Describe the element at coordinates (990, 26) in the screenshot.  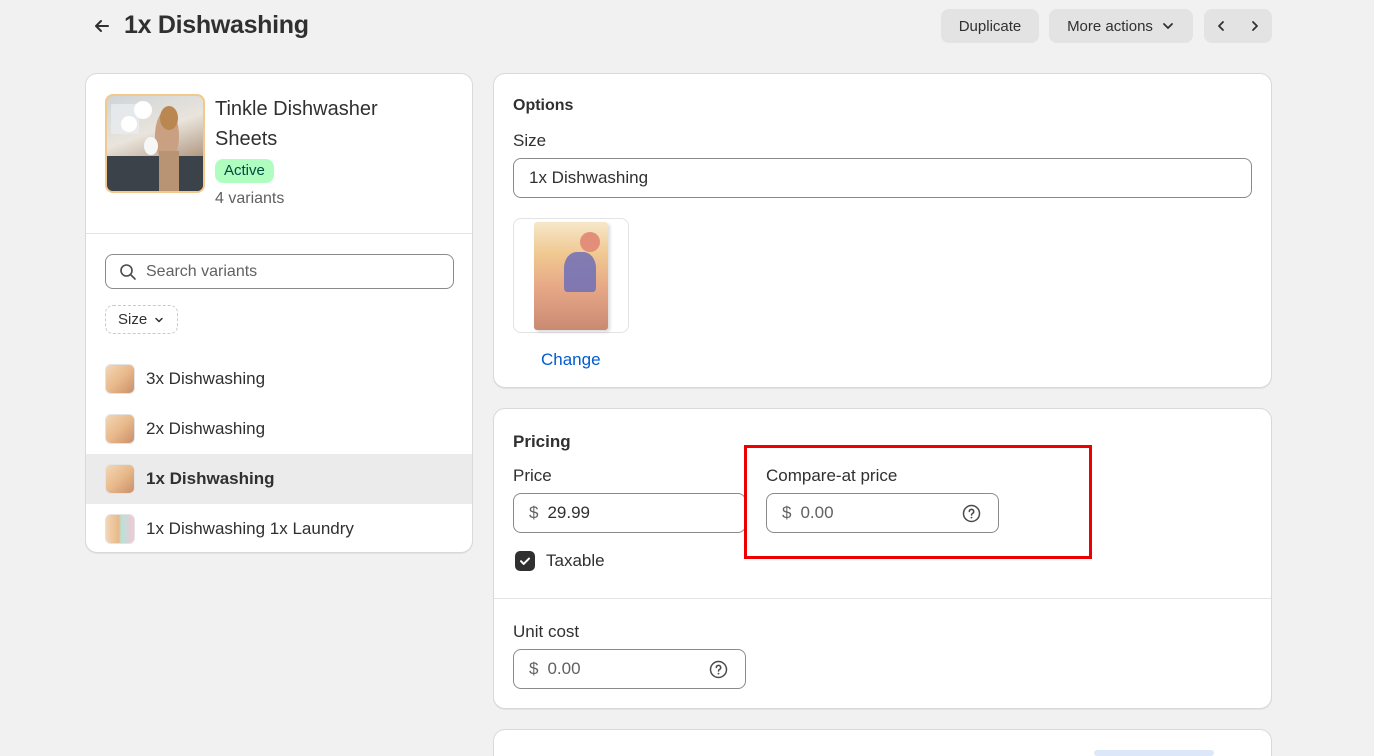
I see `duplicate-button: Duplicate` at that location.